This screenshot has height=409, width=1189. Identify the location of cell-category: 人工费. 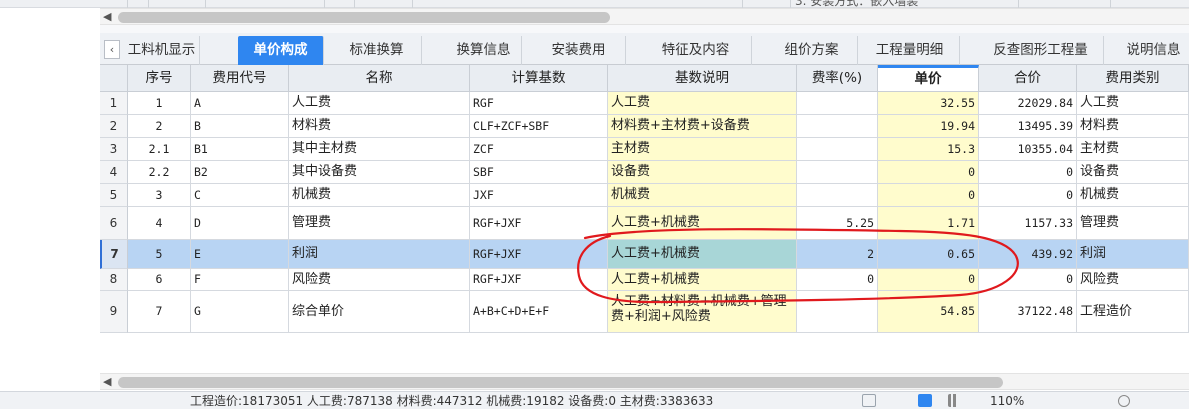
(1133, 103).